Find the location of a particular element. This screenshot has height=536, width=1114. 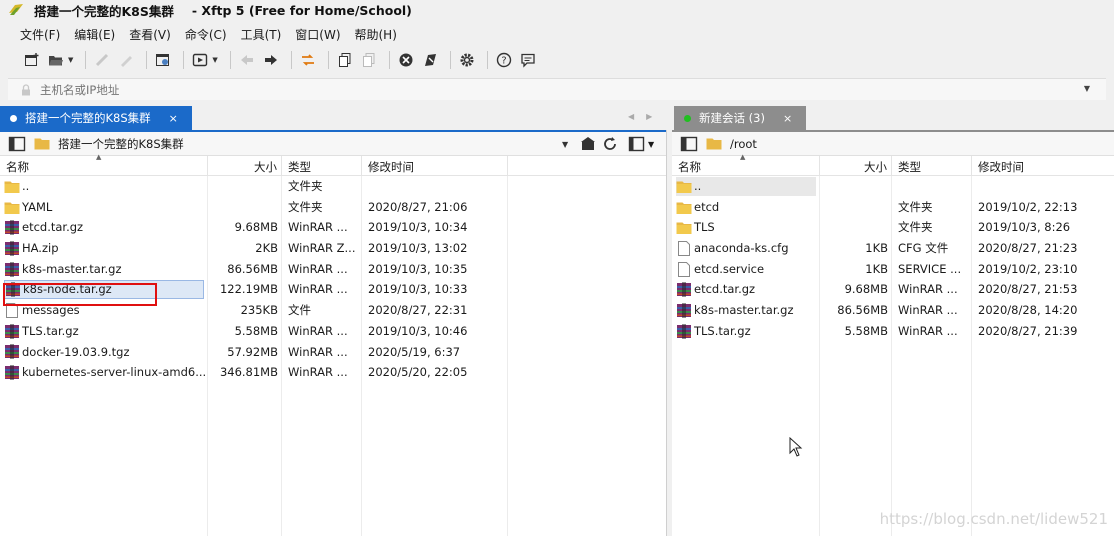

menu-help: 帮助(H) is located at coordinates (376, 34).